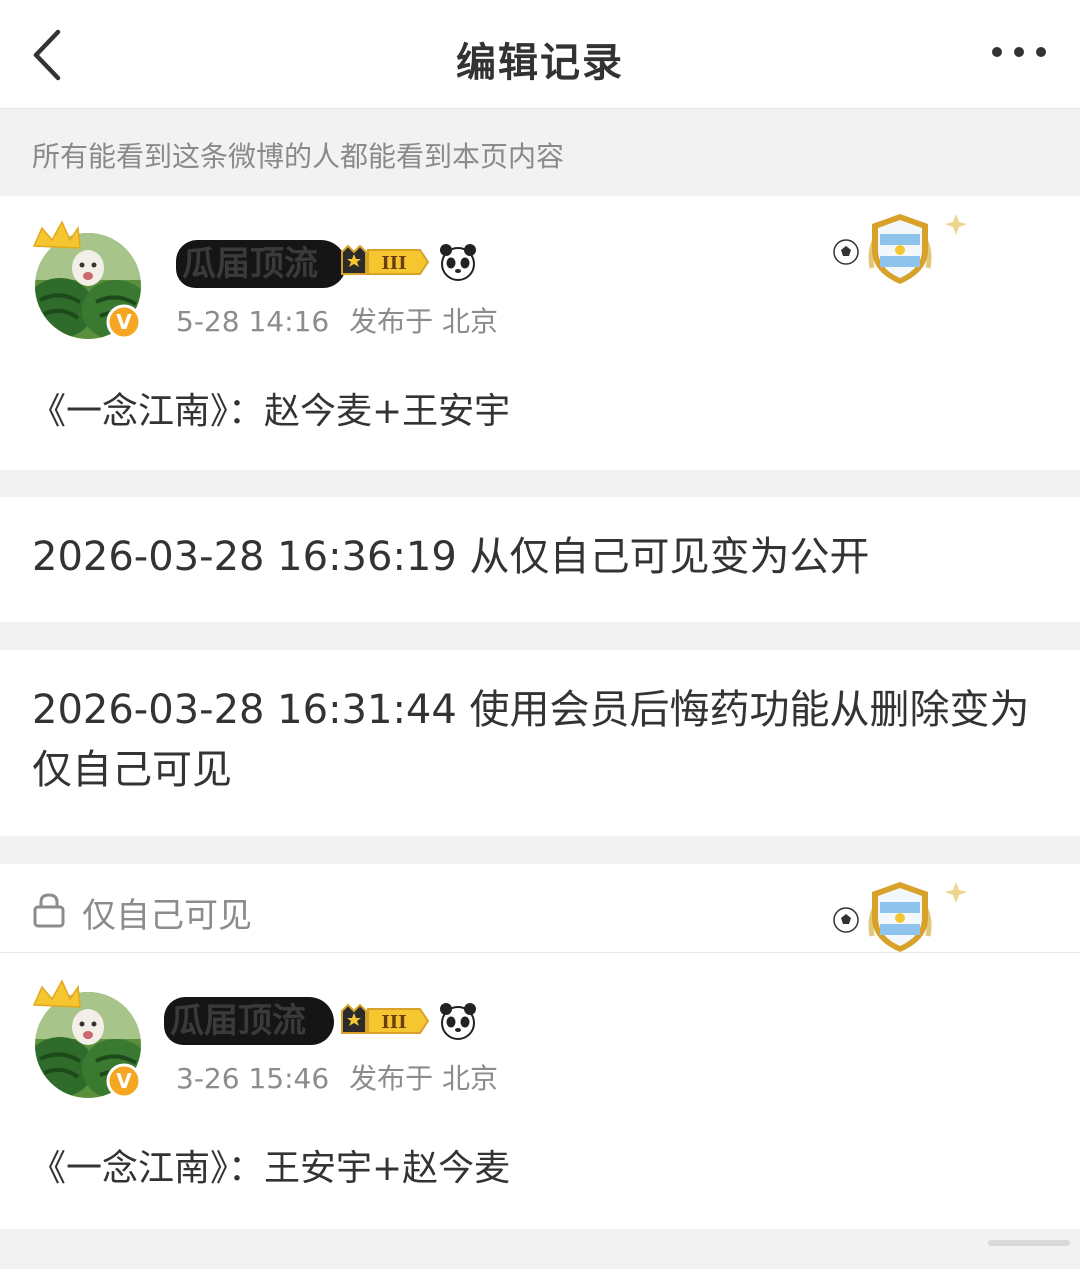 The height and width of the screenshot is (1269, 1080). I want to click on post-timestamp: 3-26 15:46, so click(253, 1078).